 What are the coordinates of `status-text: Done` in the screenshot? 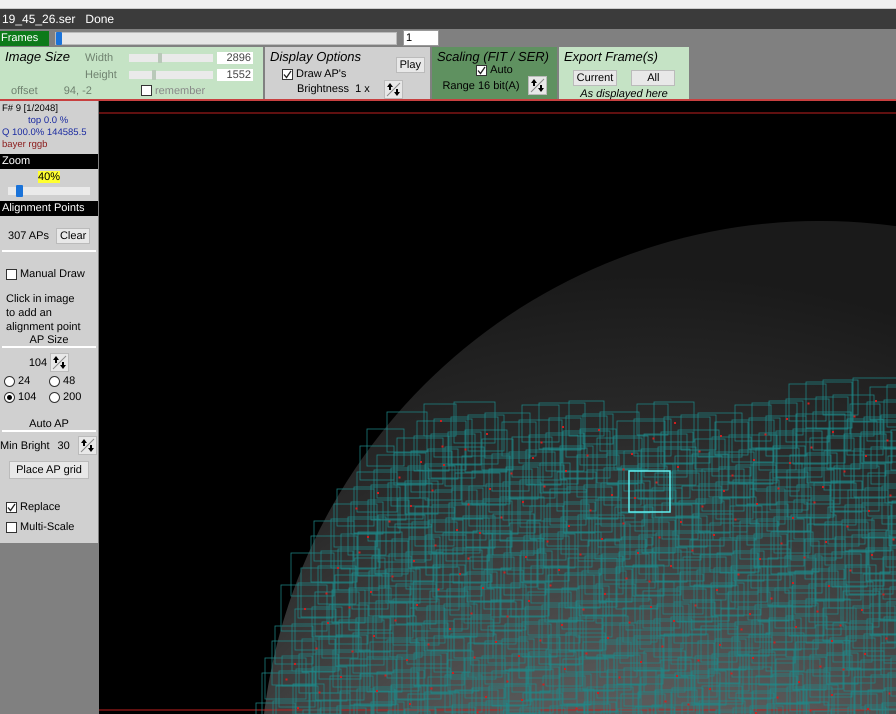 It's located at (99, 19).